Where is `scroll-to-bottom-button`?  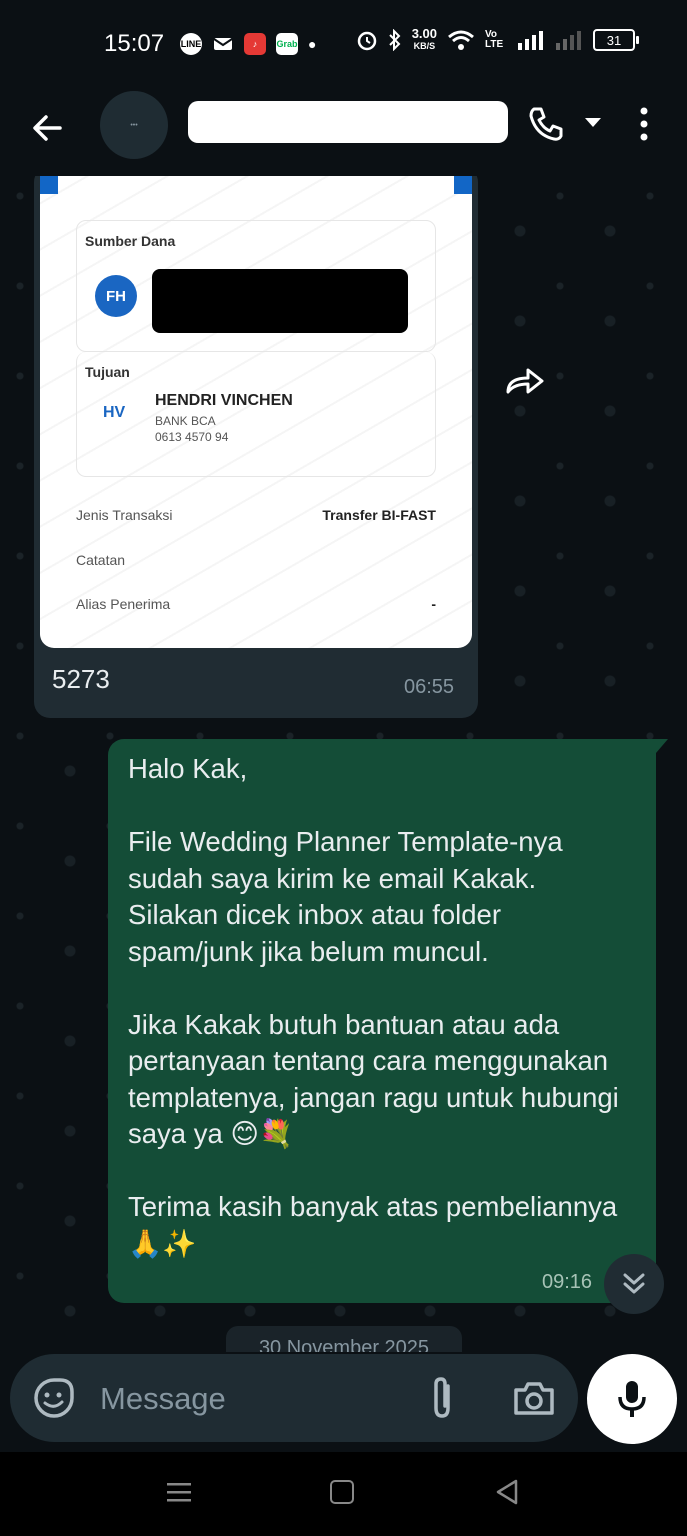 scroll-to-bottom-button is located at coordinates (634, 1284).